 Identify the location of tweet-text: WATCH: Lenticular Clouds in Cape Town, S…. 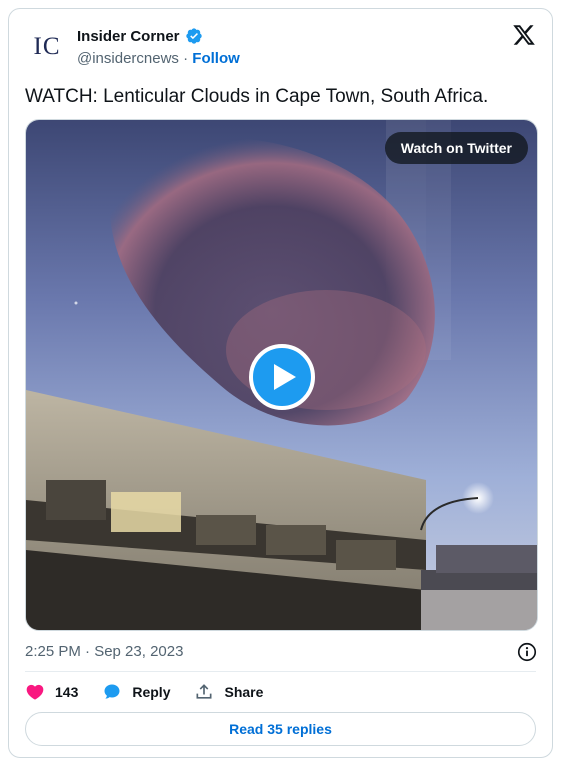
(257, 96).